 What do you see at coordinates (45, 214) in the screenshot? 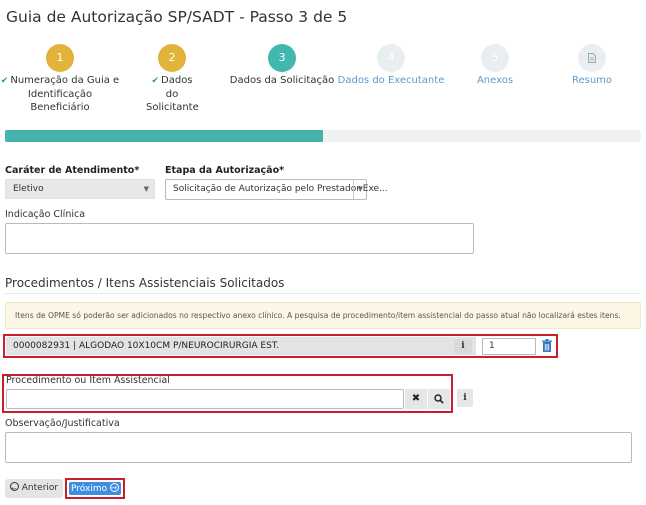
I see `indicacao-label: Indicação Clínica` at bounding box center [45, 214].